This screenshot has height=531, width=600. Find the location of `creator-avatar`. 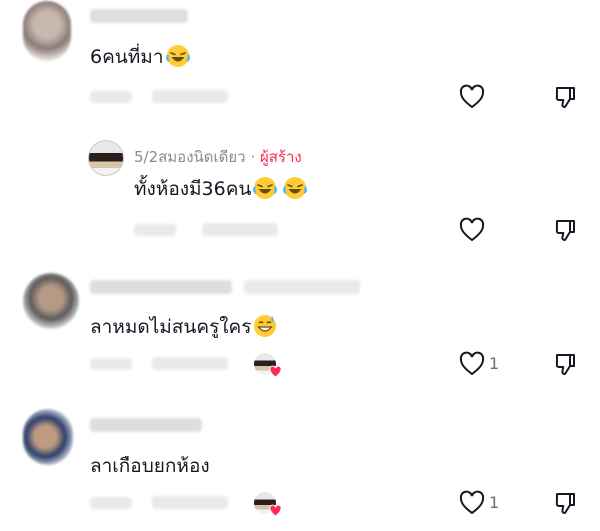

creator-avatar is located at coordinates (106, 158).